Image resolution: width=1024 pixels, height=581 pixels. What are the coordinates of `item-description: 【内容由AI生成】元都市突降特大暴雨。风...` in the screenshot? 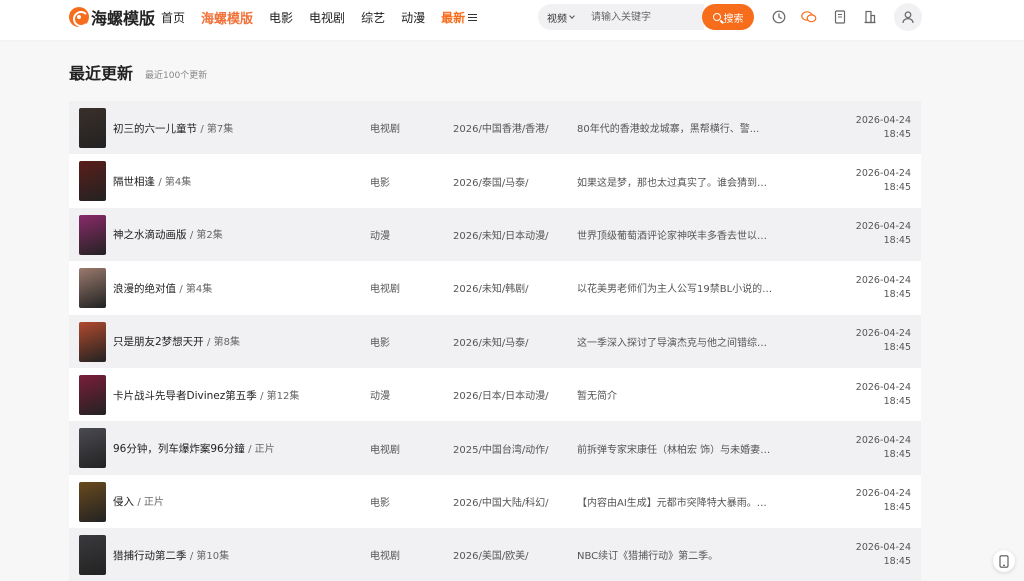 It's located at (675, 503).